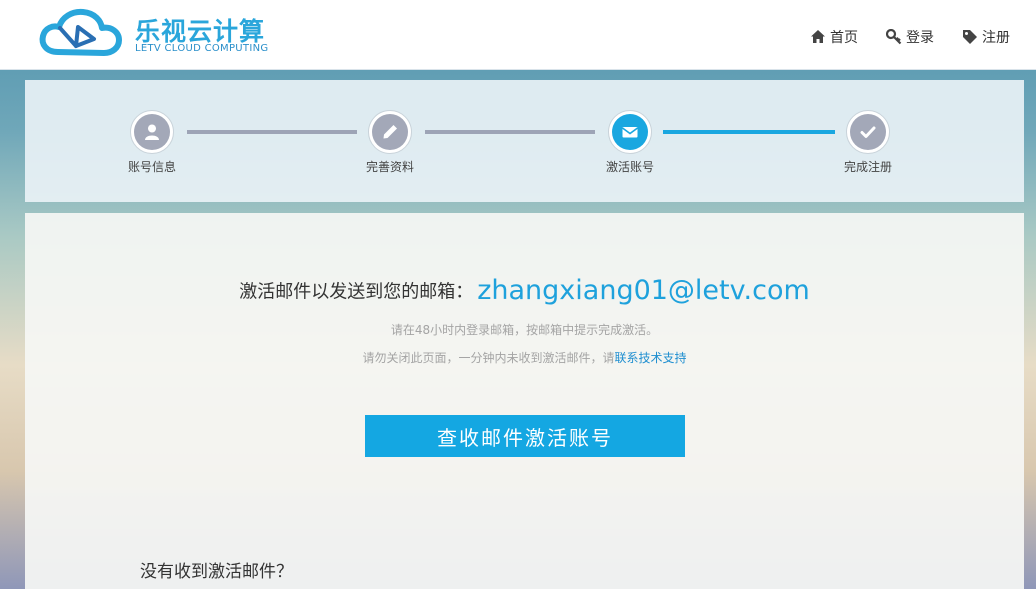 The height and width of the screenshot is (589, 1036). What do you see at coordinates (970, 37) in the screenshot?
I see `tag-icon` at bounding box center [970, 37].